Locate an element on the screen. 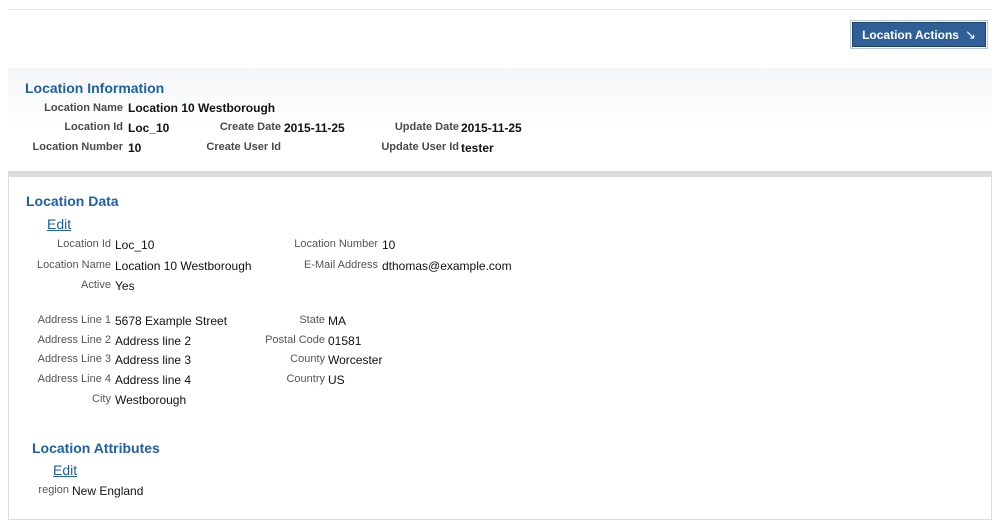 The image size is (994, 523). info-update-date-value: 2015-11-25 is located at coordinates (491, 128).